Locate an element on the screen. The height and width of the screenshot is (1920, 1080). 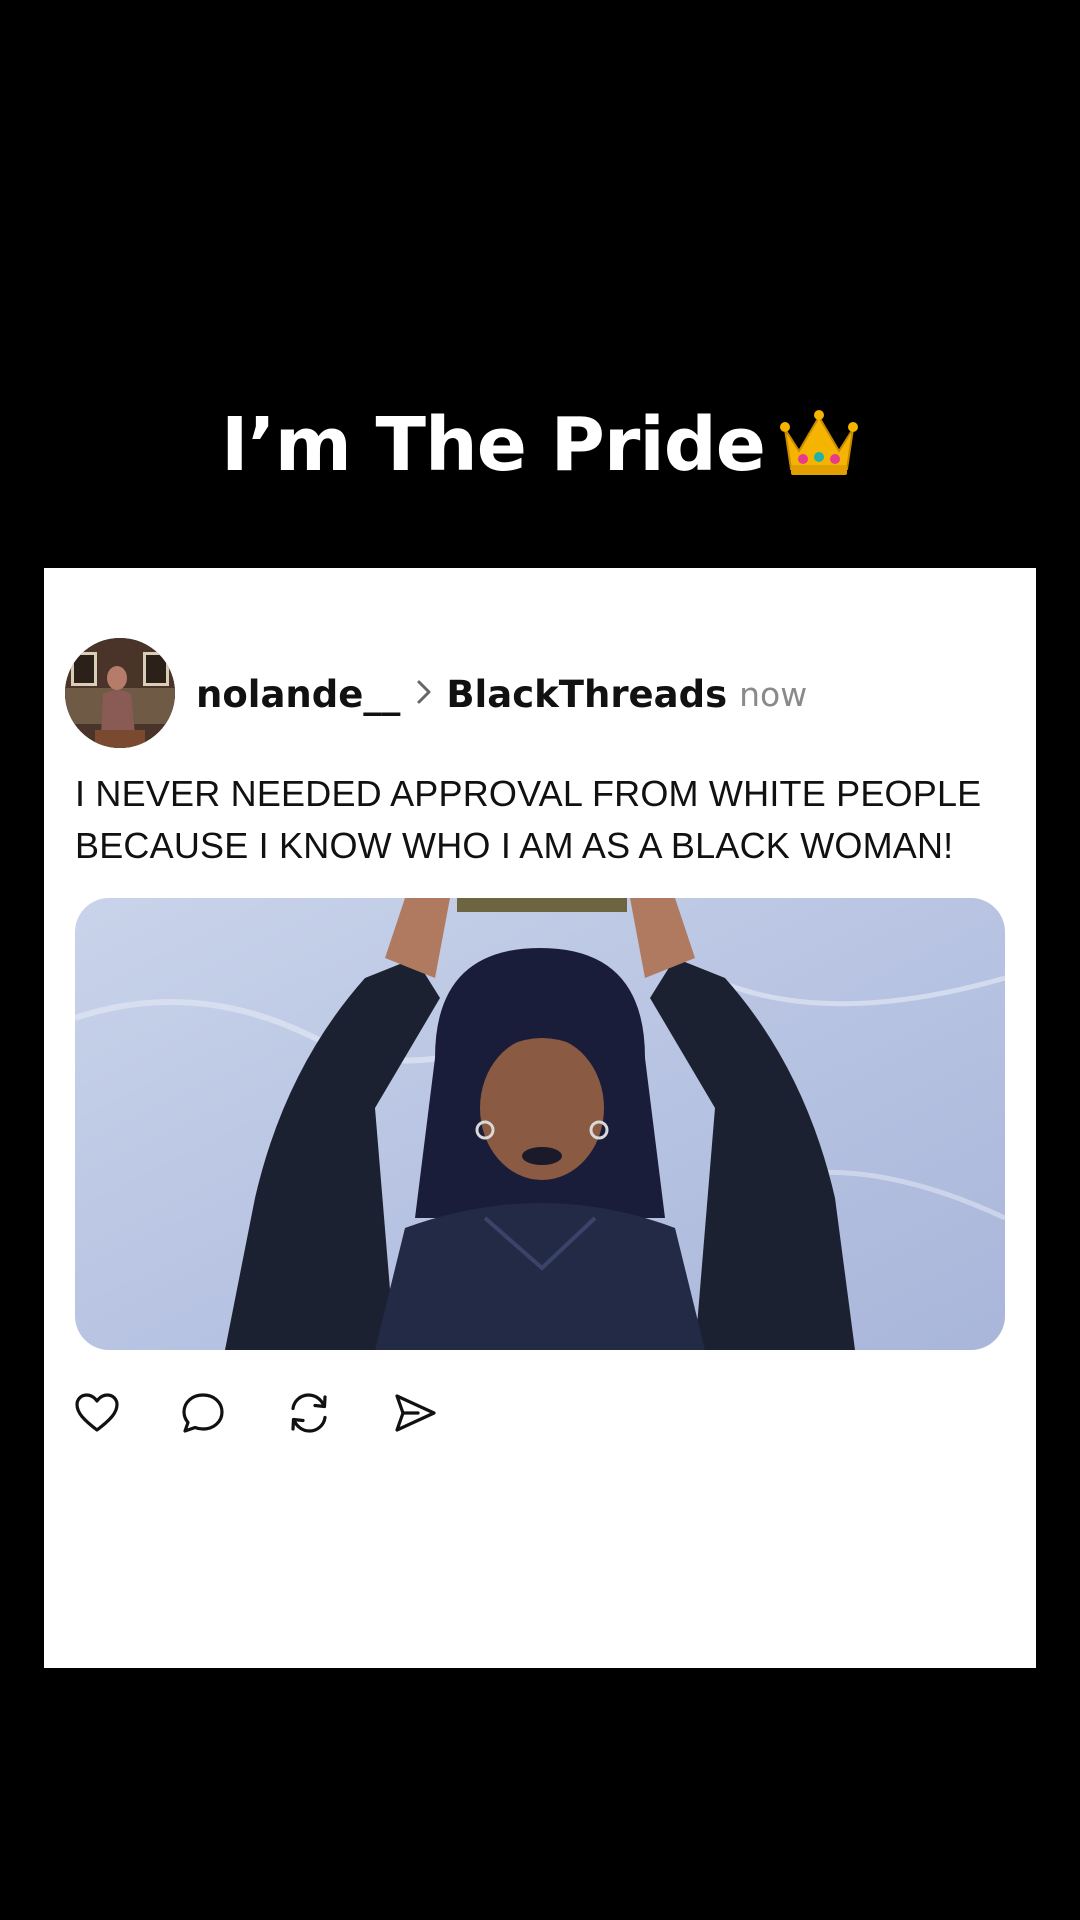
speech-bubble-icon is located at coordinates (203, 1415).